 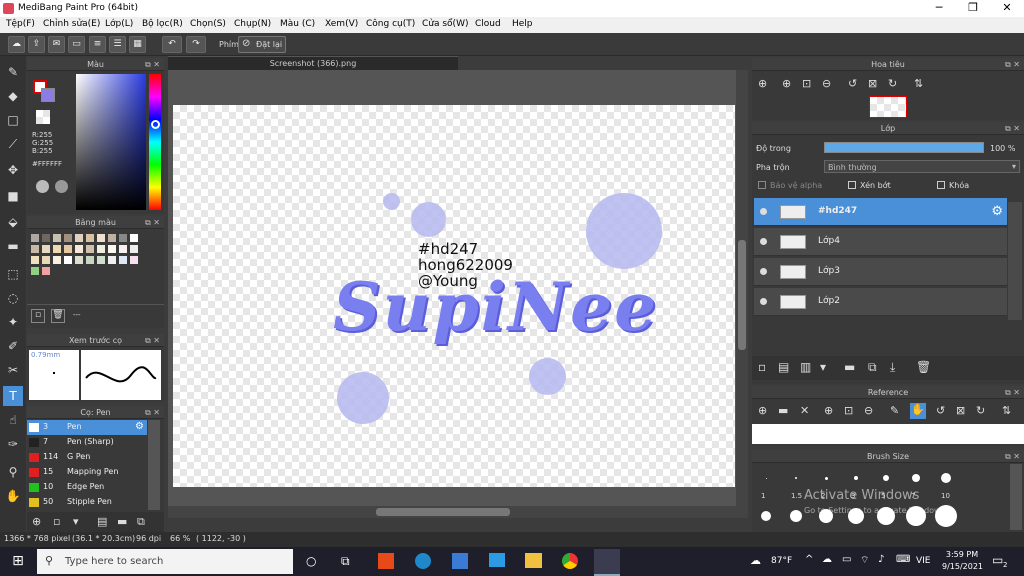 I want to click on tray-chevron-icon: ^, so click(x=809, y=559).